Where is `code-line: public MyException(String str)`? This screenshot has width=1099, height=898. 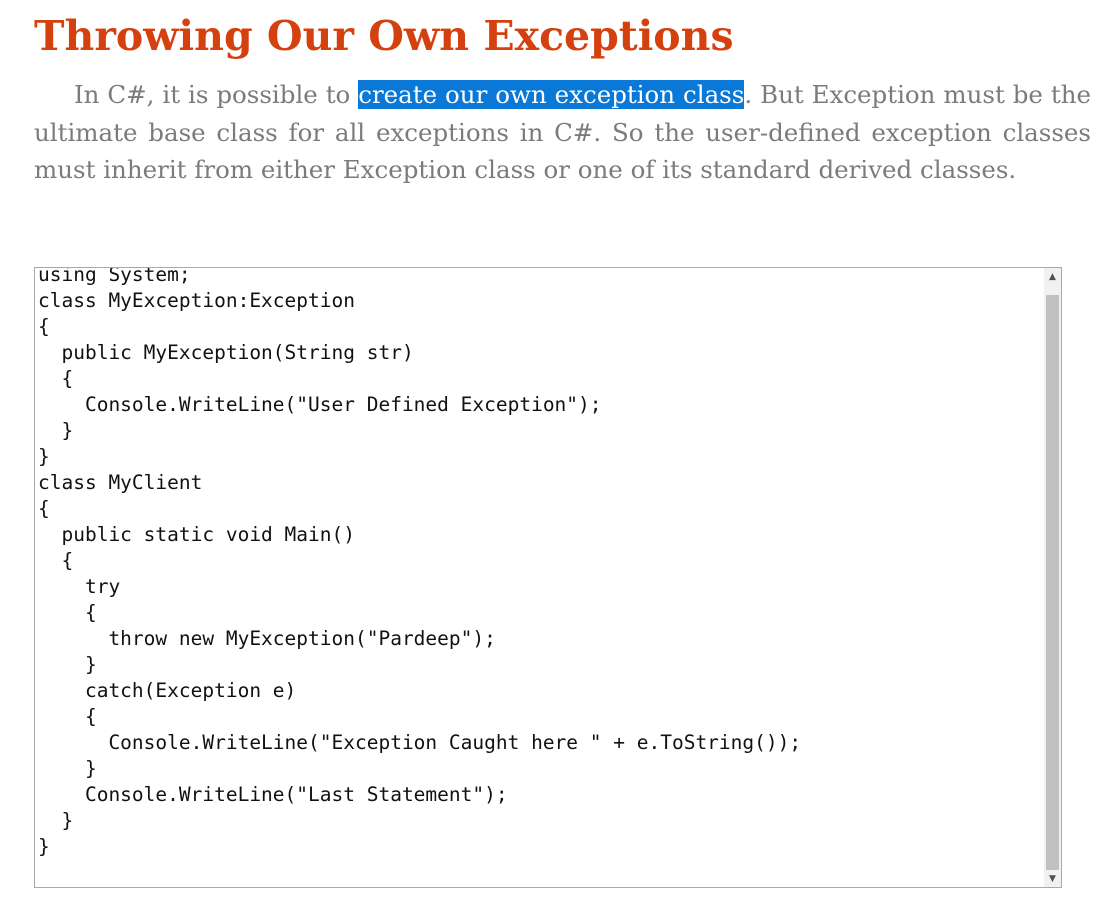 code-line: public MyException(String str) is located at coordinates (226, 352).